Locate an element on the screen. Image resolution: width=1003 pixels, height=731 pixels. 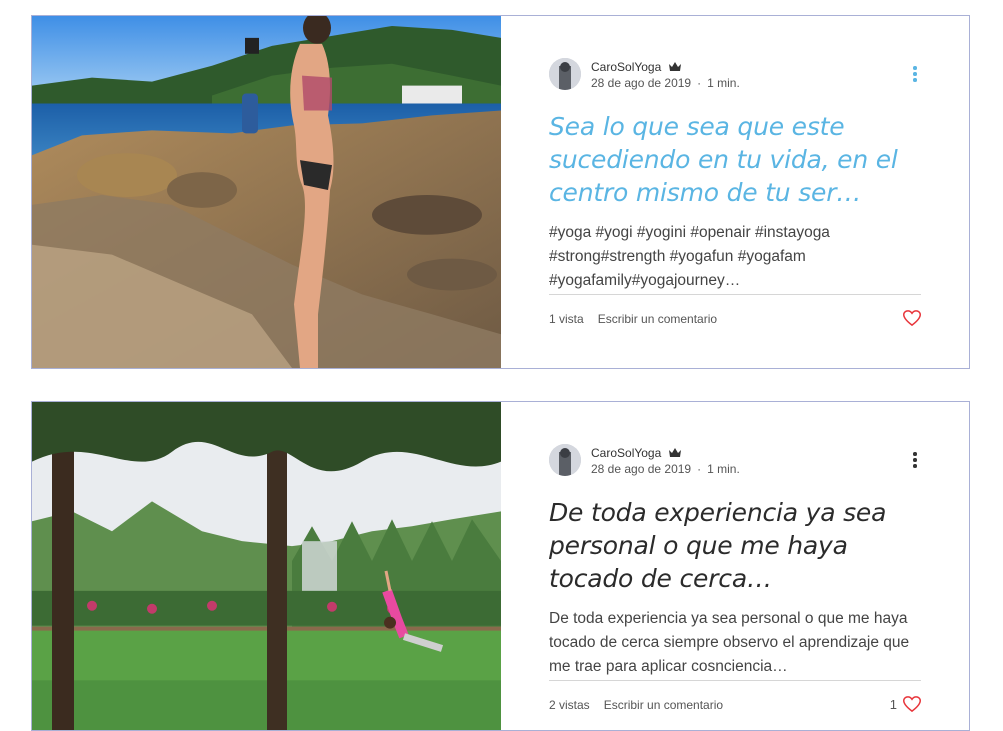
like-button: 1 is located at coordinates (905, 704).